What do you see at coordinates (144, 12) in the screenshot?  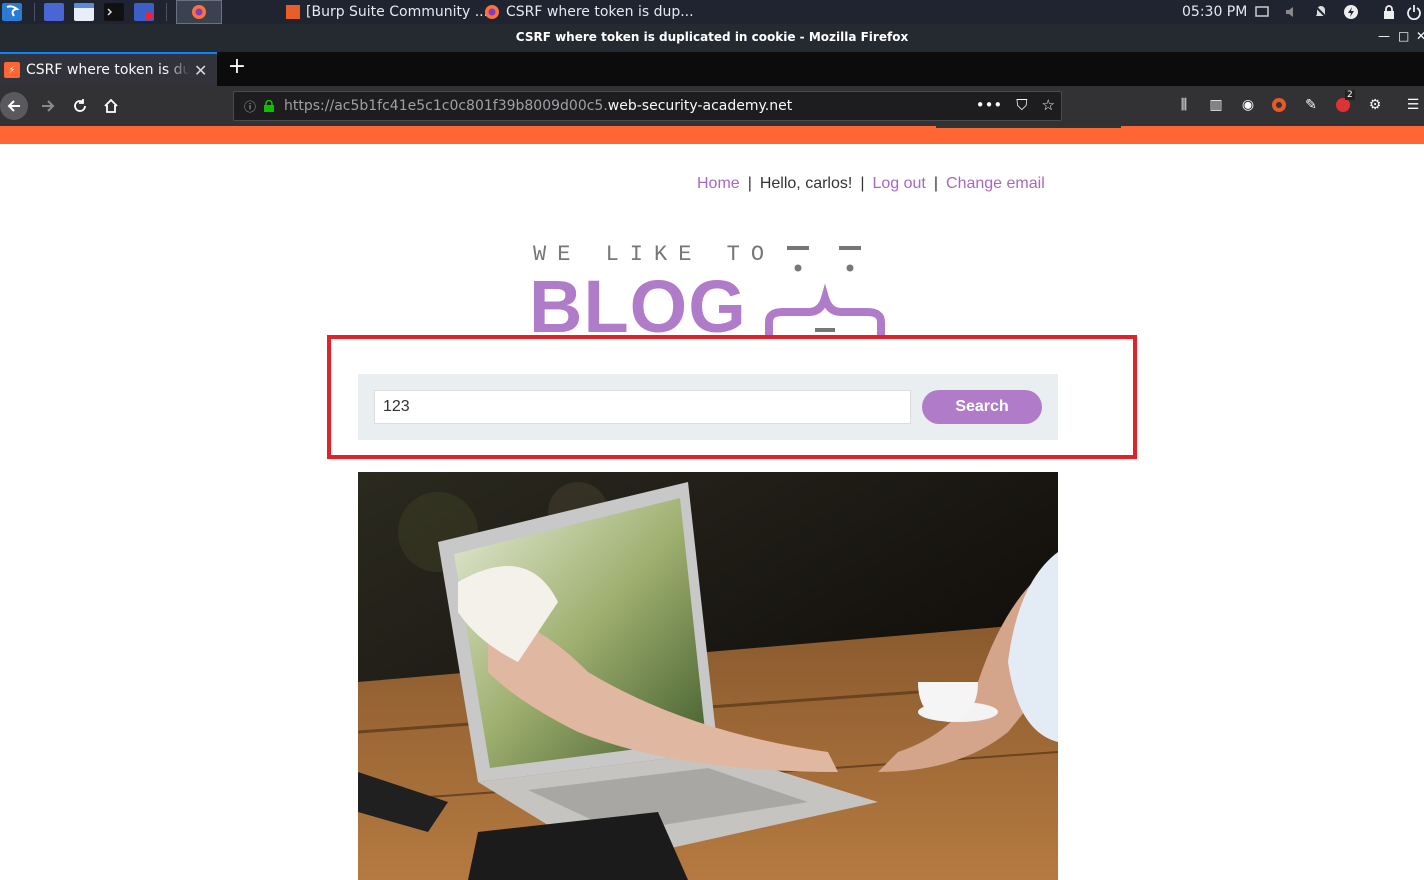 I see `screen-recorder-icon` at bounding box center [144, 12].